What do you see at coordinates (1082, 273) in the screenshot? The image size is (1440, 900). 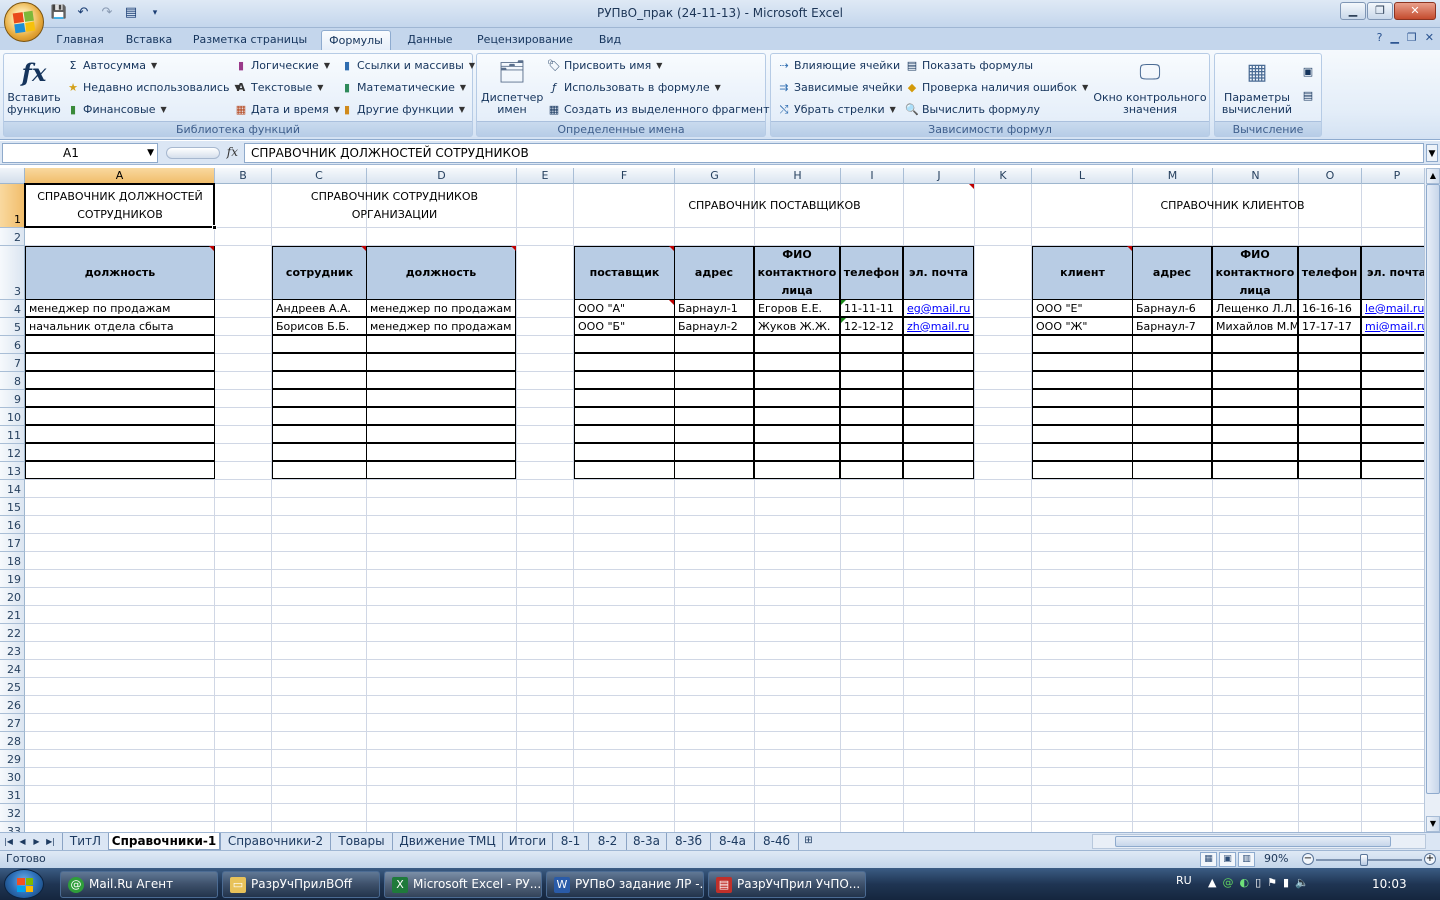 I see `clients-header: клиент` at bounding box center [1082, 273].